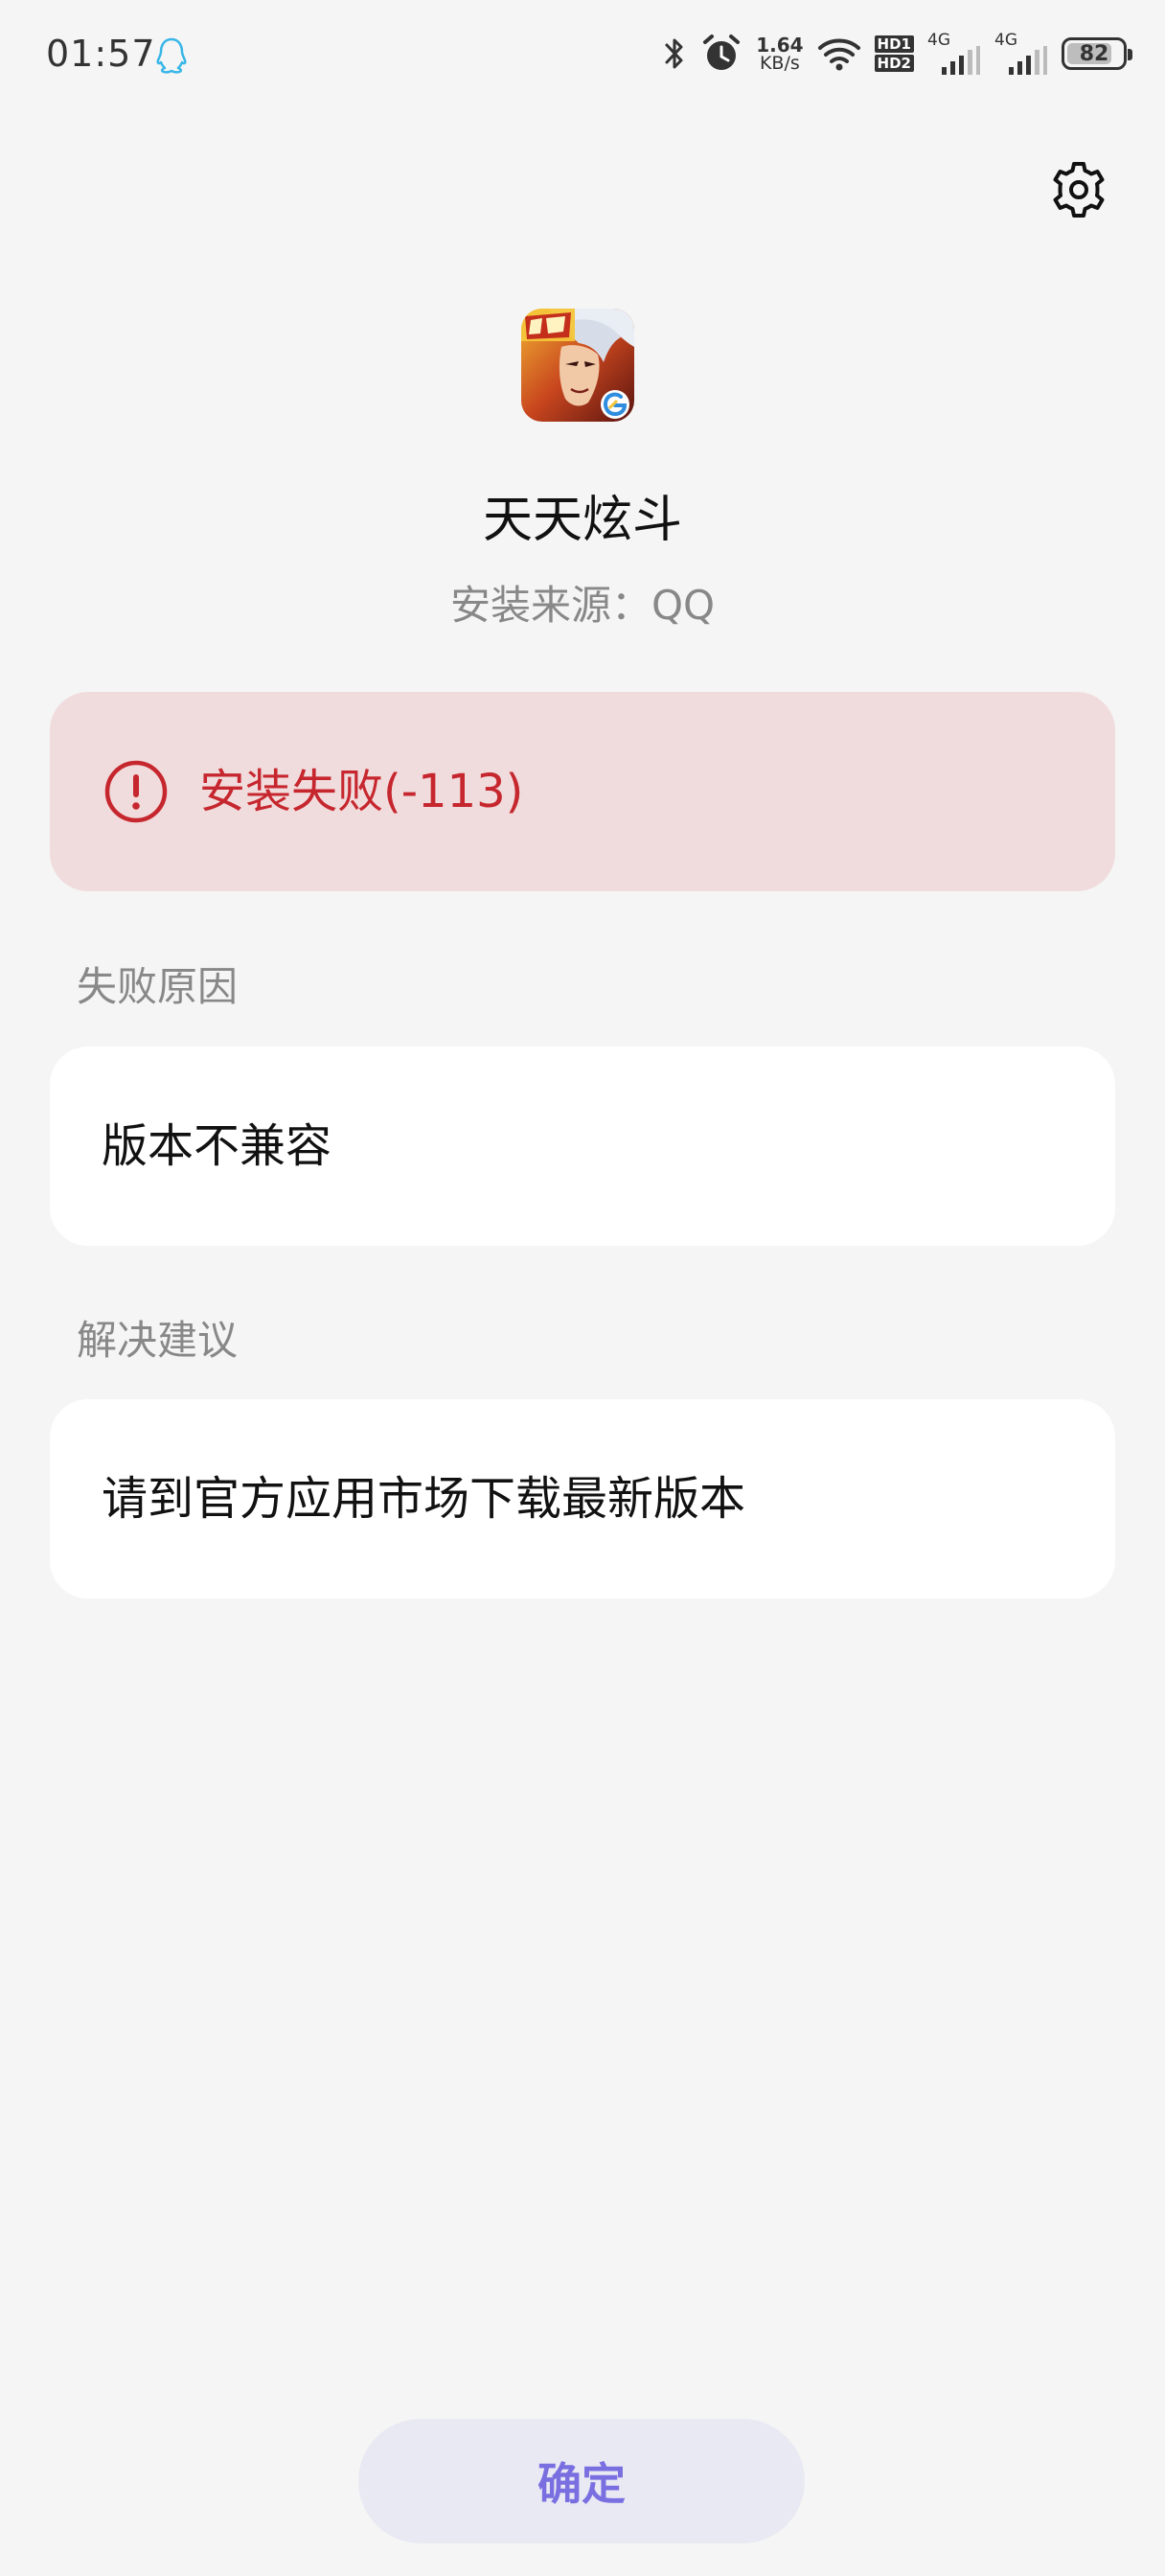  I want to click on status-icons: 1.64 KB/s HD1 HD2 4G 4G 82, so click(897, 53).